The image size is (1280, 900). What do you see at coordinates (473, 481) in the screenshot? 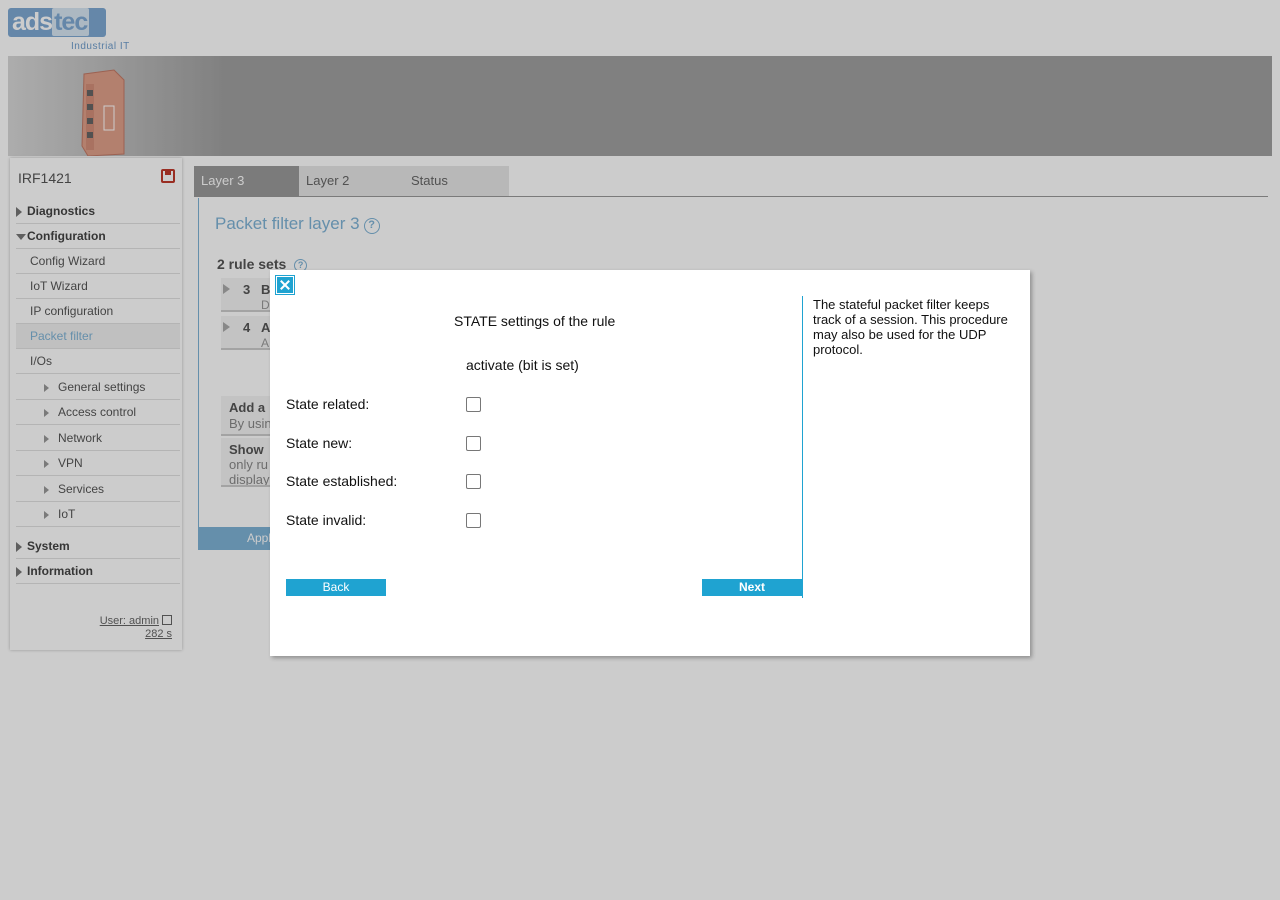
I see `state-established-checkbox` at bounding box center [473, 481].